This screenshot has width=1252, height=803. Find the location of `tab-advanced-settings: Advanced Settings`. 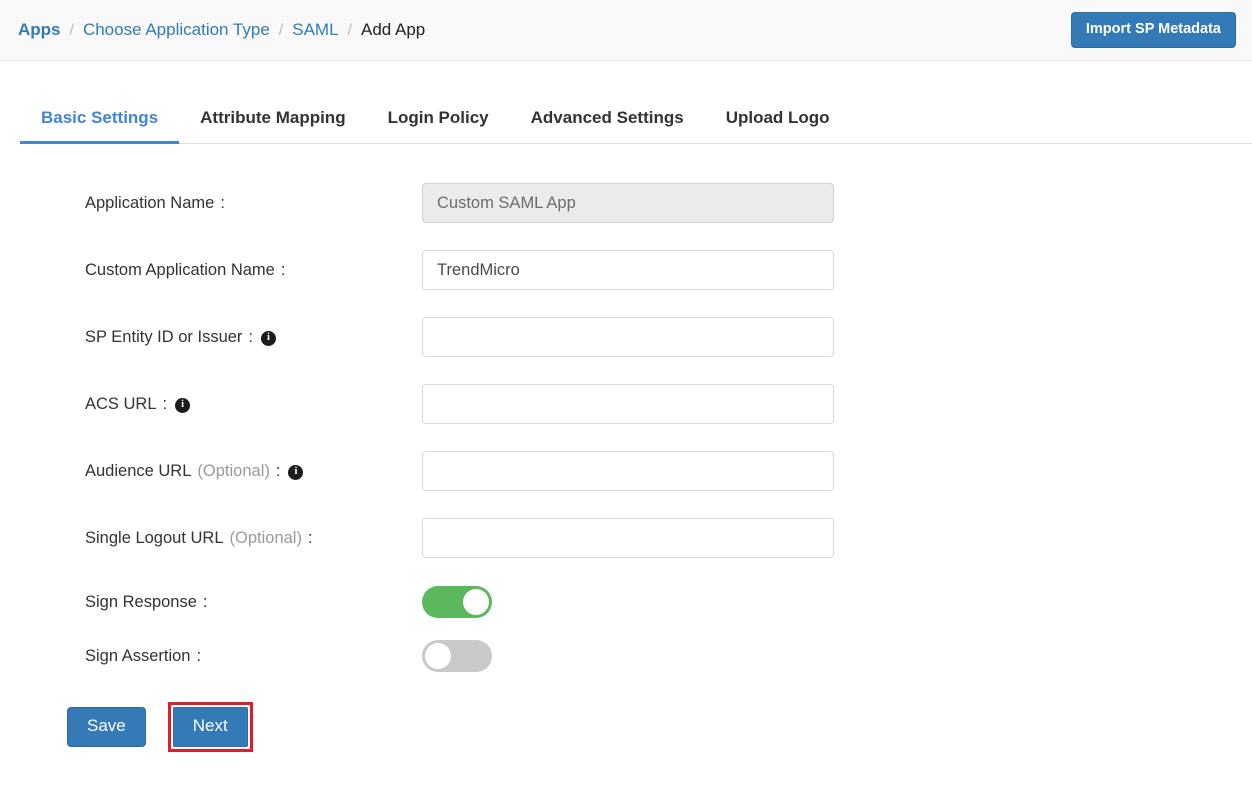

tab-advanced-settings: Advanced Settings is located at coordinates (607, 121).